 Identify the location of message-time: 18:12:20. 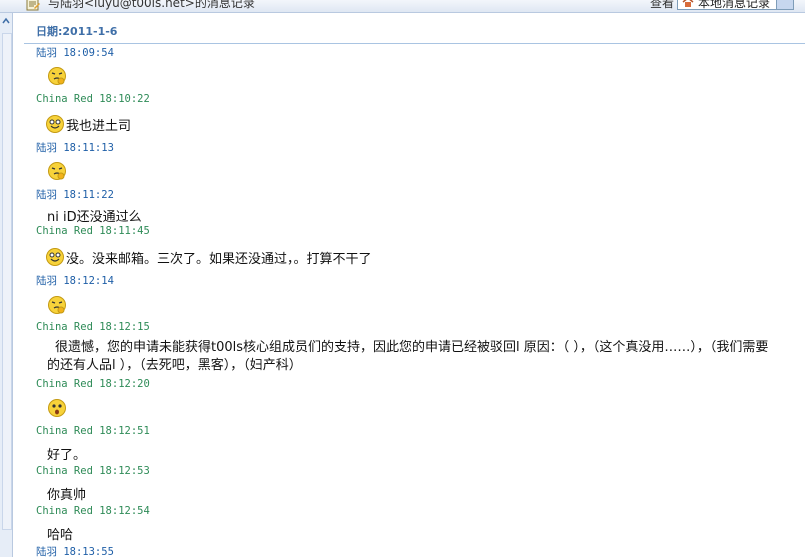
(124, 384).